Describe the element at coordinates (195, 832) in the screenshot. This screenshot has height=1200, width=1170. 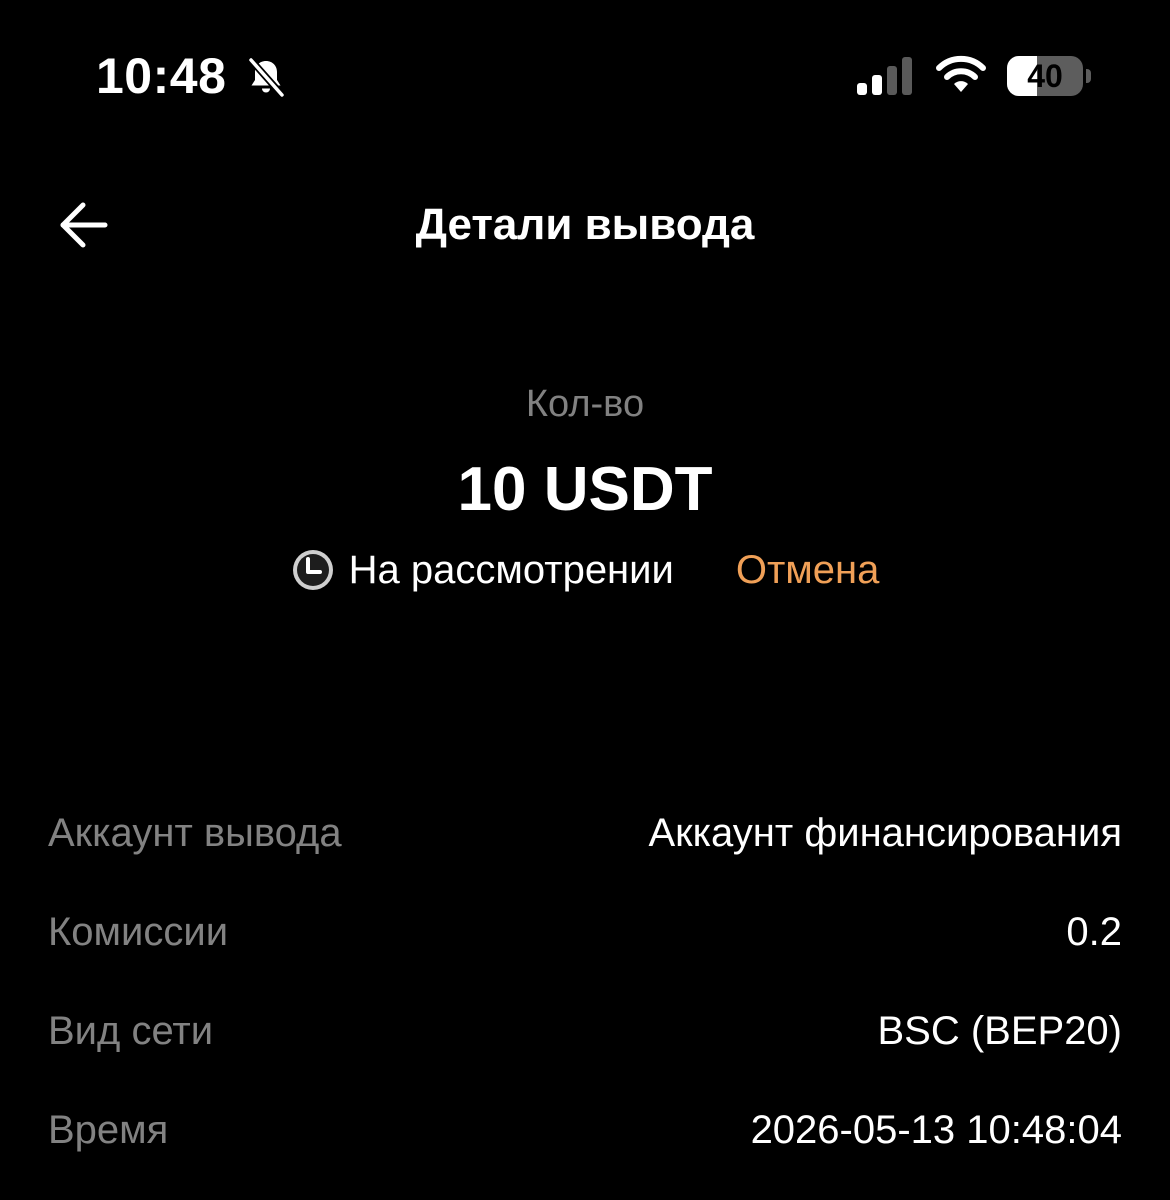
I see `detail-label: Аккаунт вывода` at that location.